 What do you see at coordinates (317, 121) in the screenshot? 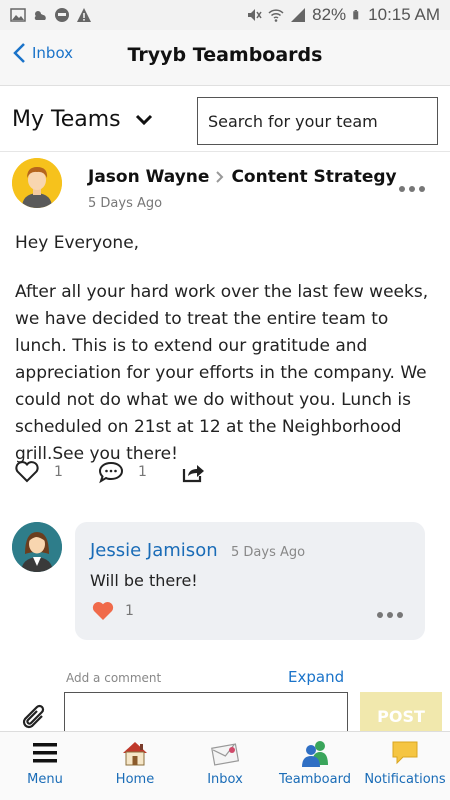
I see `team-search-input` at bounding box center [317, 121].